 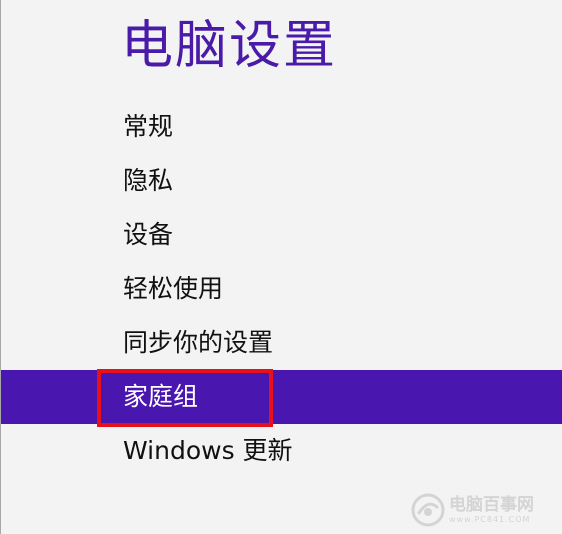 I want to click on nav-item-label: 常规, so click(x=148, y=126).